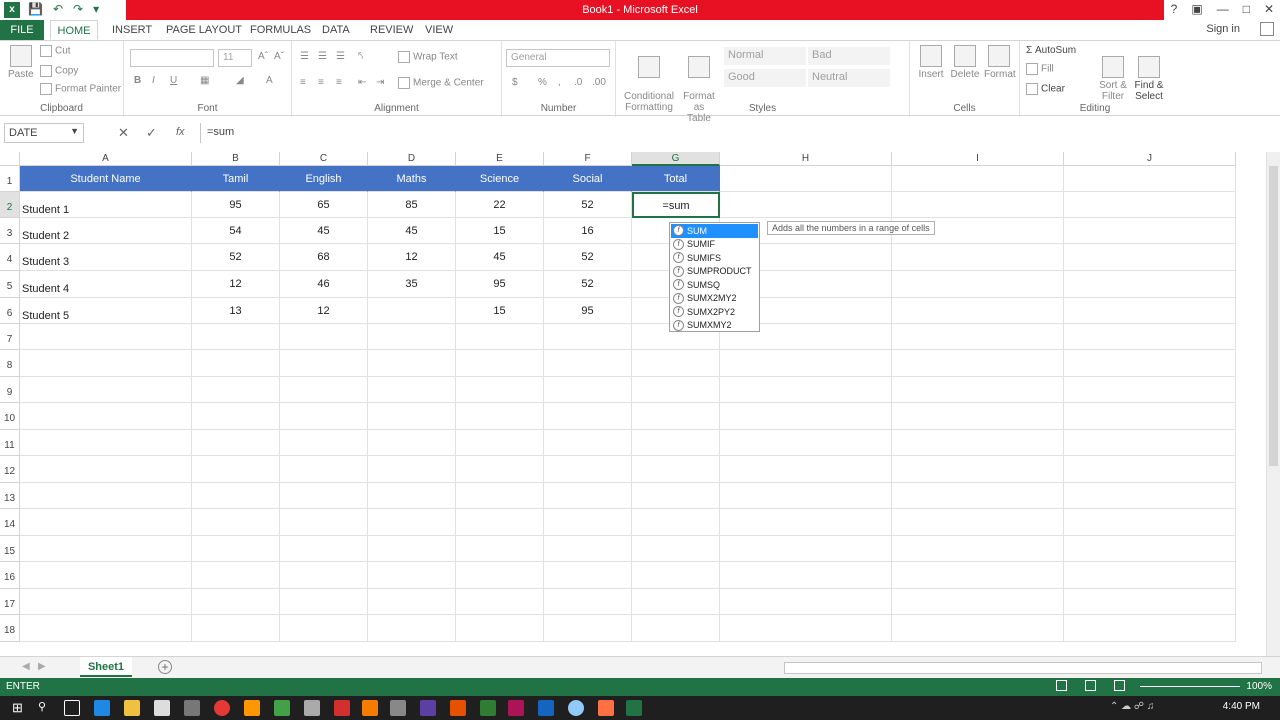 This screenshot has width=1280, height=720. What do you see at coordinates (714, 258) in the screenshot?
I see `autocomplete-item: f SUMIFS` at bounding box center [714, 258].